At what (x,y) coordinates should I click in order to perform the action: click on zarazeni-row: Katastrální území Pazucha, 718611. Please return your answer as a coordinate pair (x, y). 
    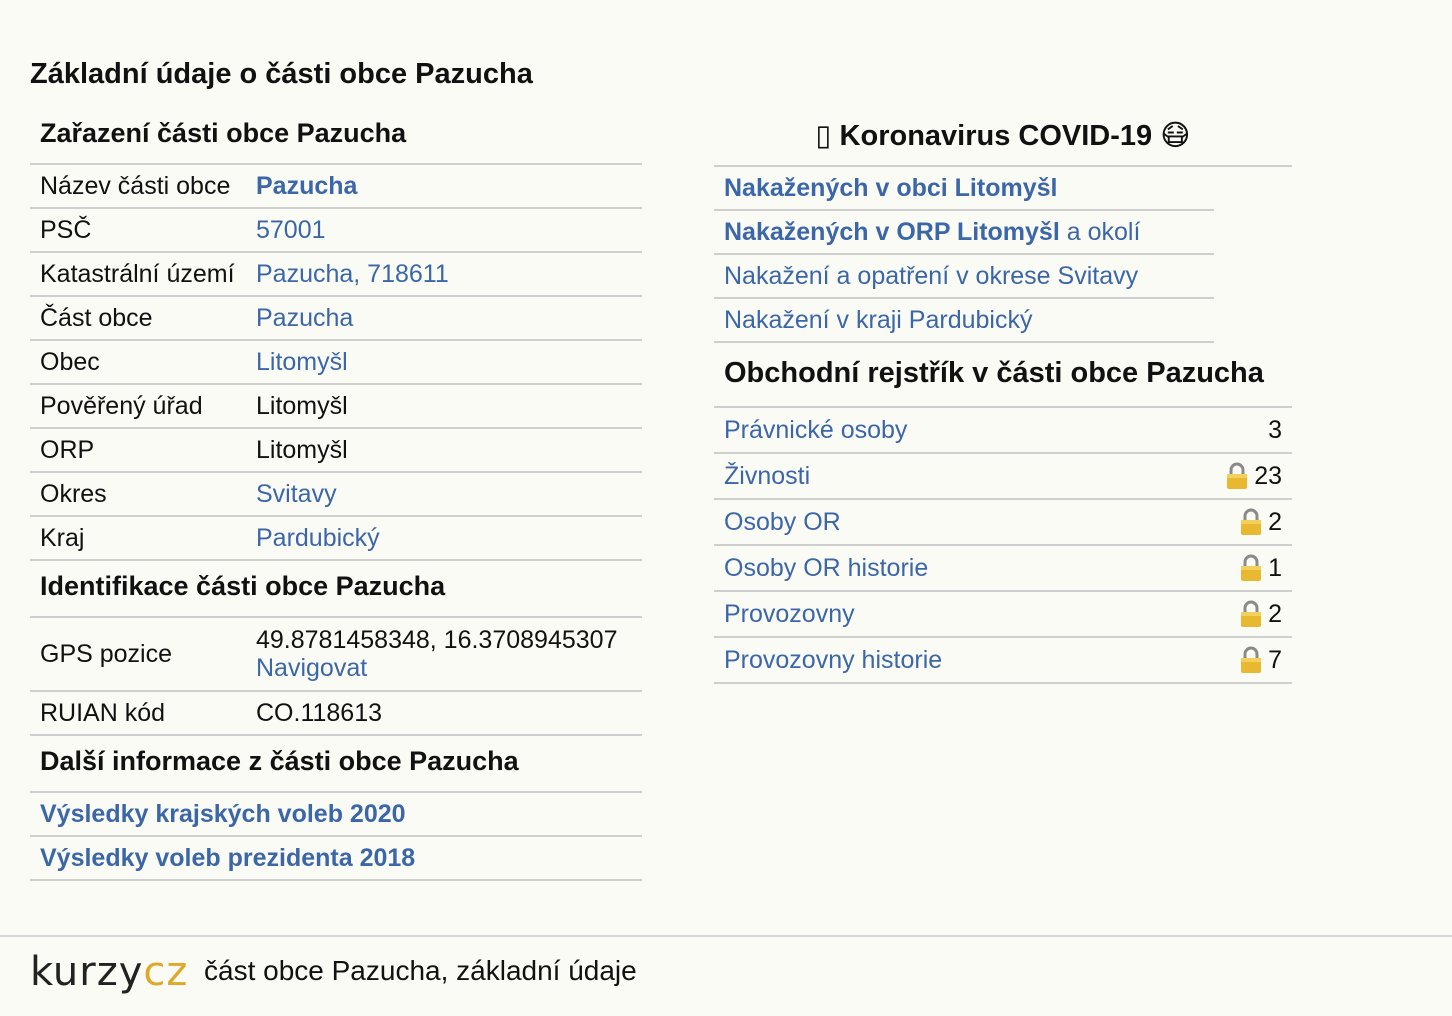
    Looking at the image, I should click on (336, 275).